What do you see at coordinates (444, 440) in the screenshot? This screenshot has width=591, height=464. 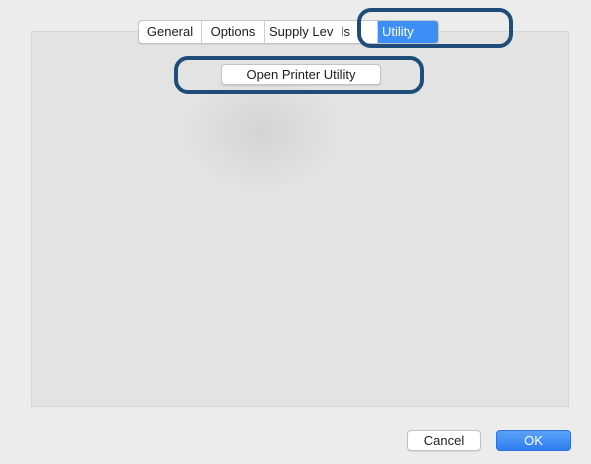 I see `cancel-button: Cancel` at bounding box center [444, 440].